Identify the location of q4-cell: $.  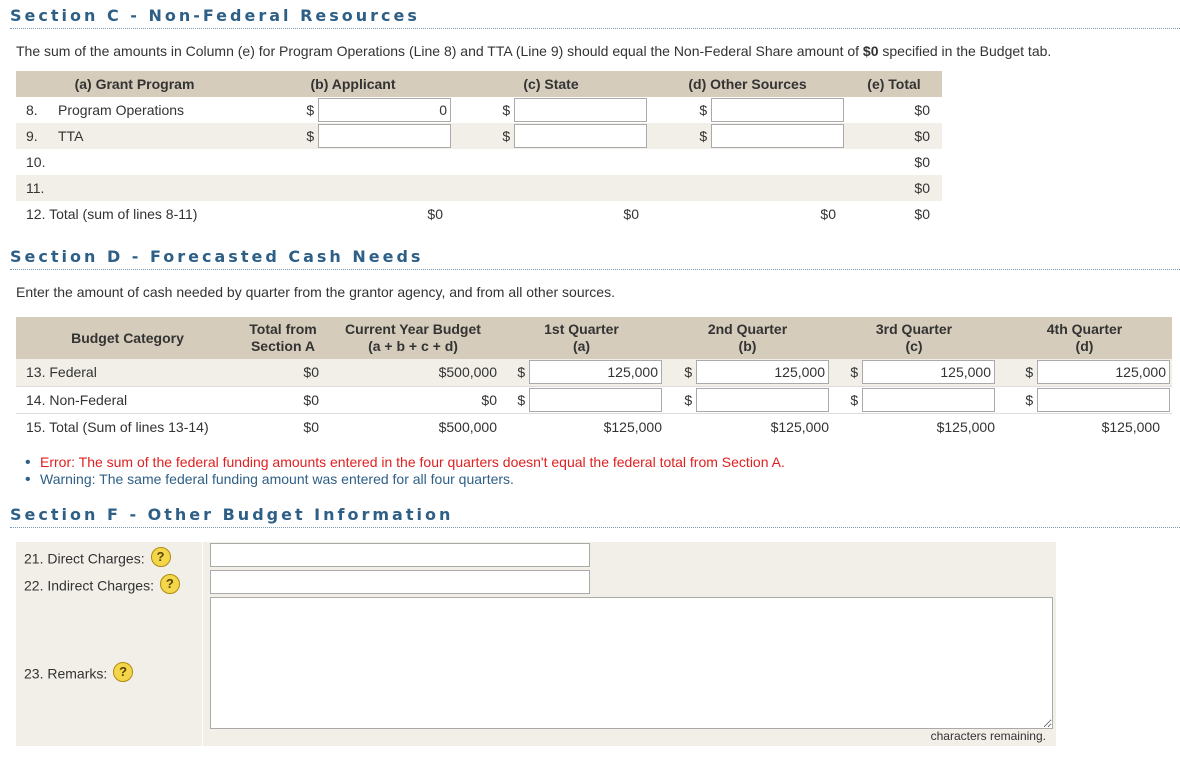
(1084, 400).